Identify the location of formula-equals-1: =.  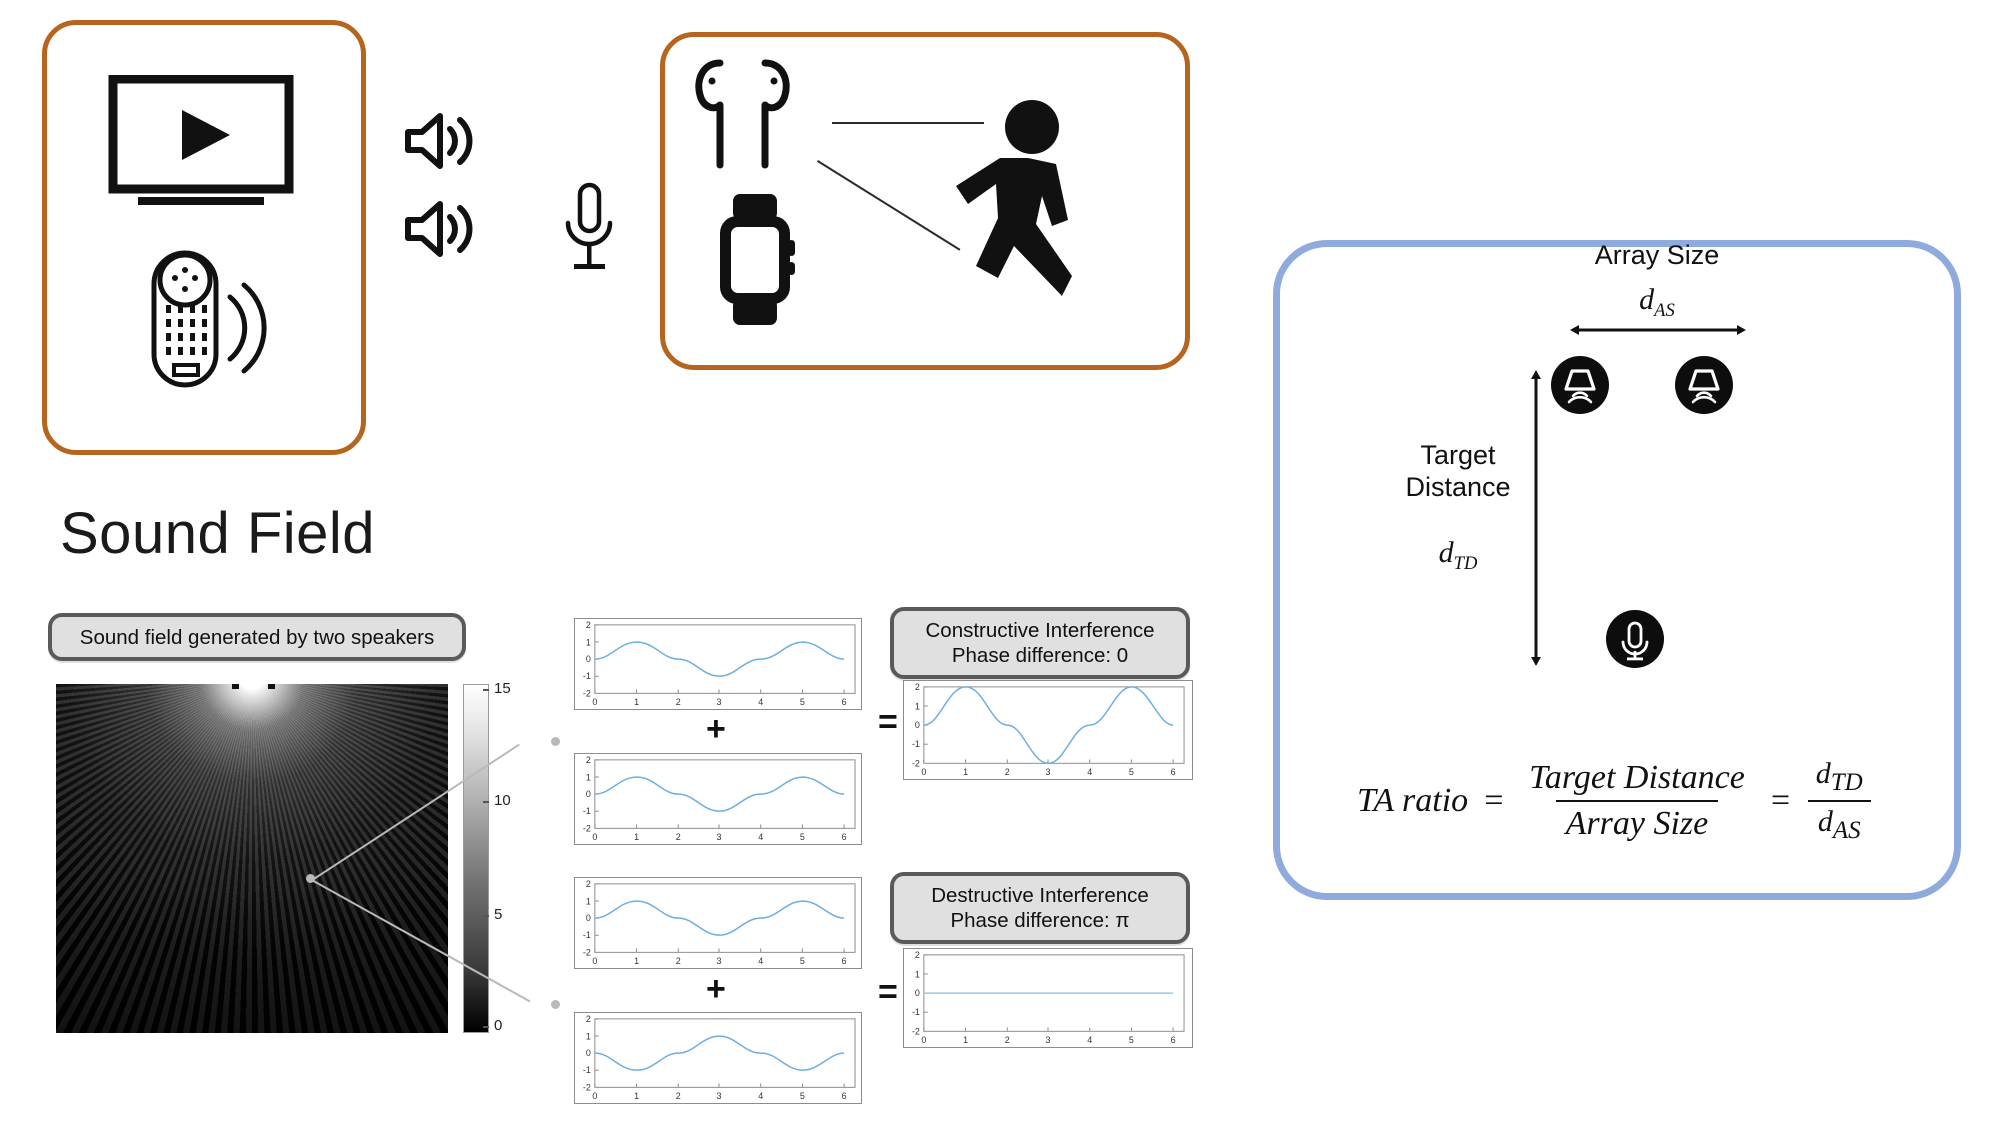
(1494, 800).